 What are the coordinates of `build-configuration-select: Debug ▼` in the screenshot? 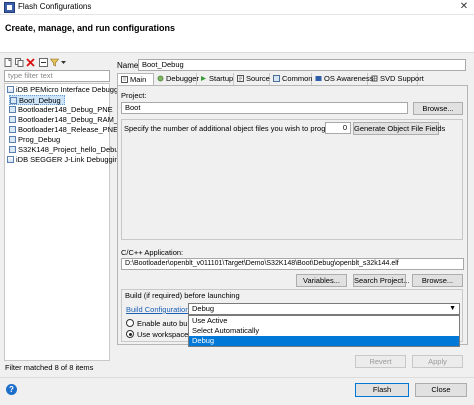 It's located at (324, 309).